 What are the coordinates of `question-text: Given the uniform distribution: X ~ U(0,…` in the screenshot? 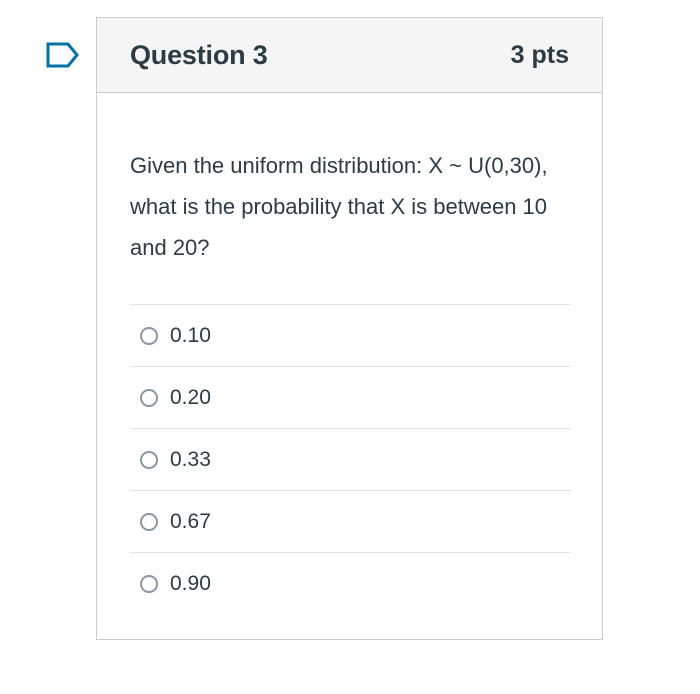 It's located at (339, 206).